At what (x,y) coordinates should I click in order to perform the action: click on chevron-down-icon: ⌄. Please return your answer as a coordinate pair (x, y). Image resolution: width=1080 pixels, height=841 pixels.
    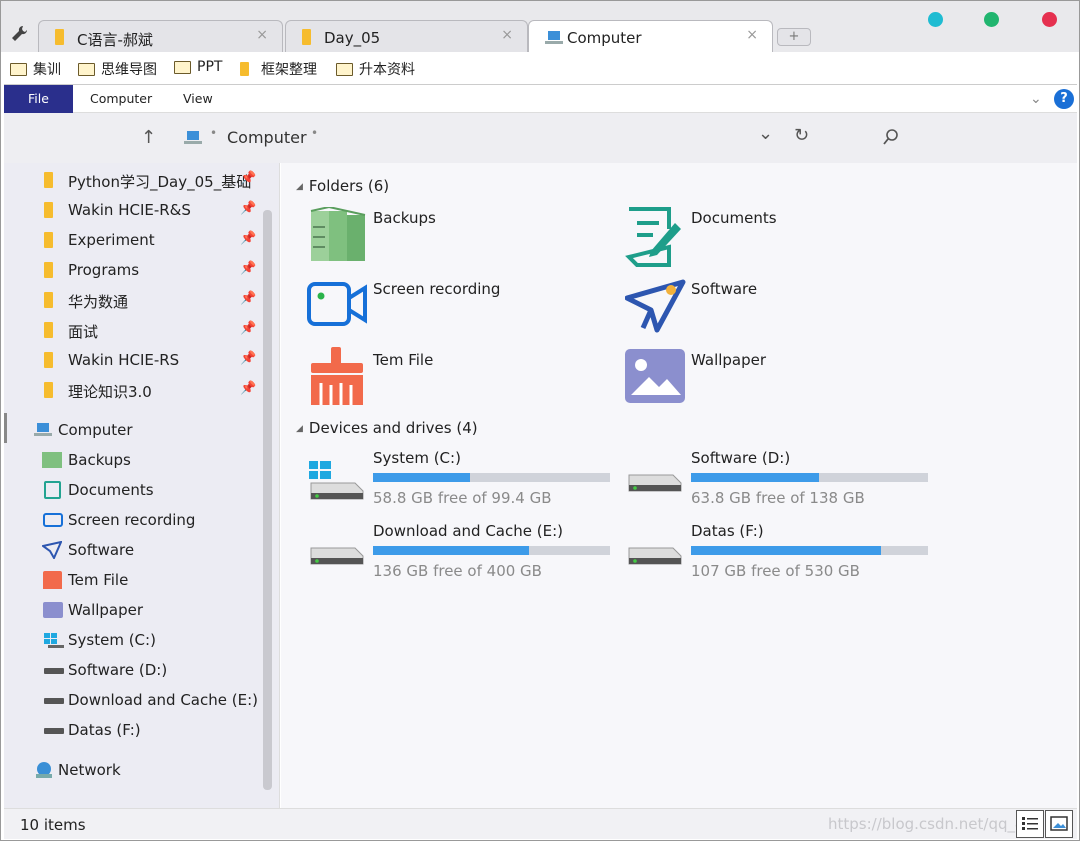
    Looking at the image, I should click on (1036, 99).